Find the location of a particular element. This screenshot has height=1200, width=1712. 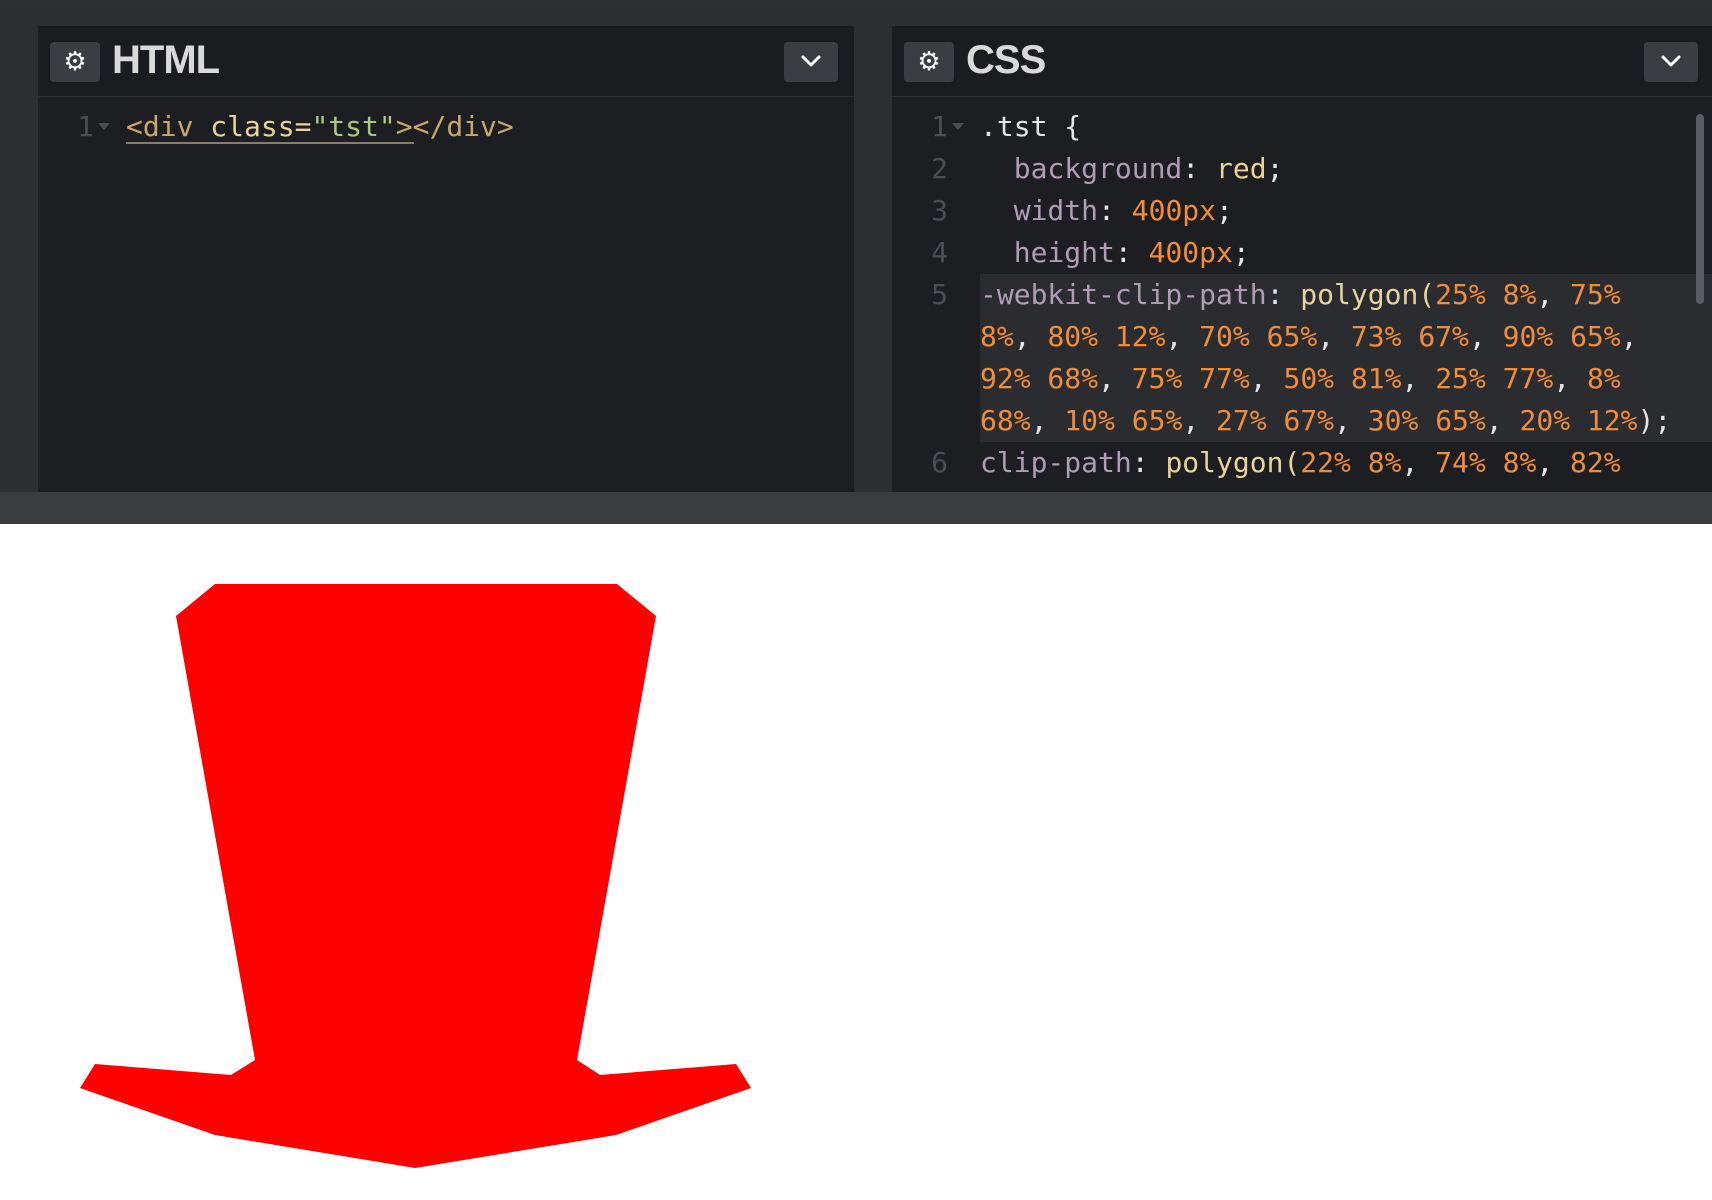

code-text: clip-path: polygon(22% 8%, 74% 8%, 82% is located at coordinates (1300, 463).